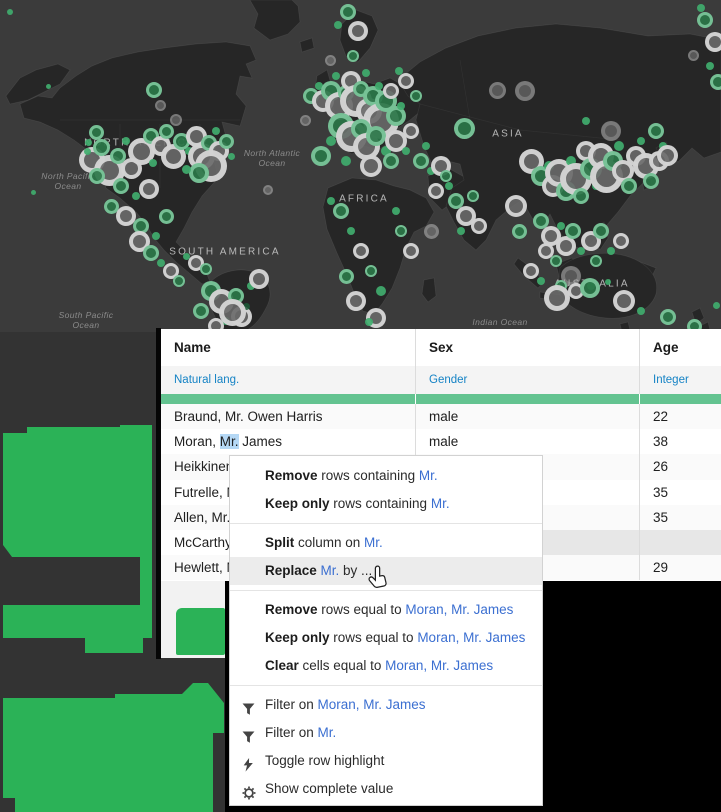 The image size is (721, 812). Describe the element at coordinates (386, 733) in the screenshot. I see `menu-item-filter-on-token: Filter on Mr.` at that location.